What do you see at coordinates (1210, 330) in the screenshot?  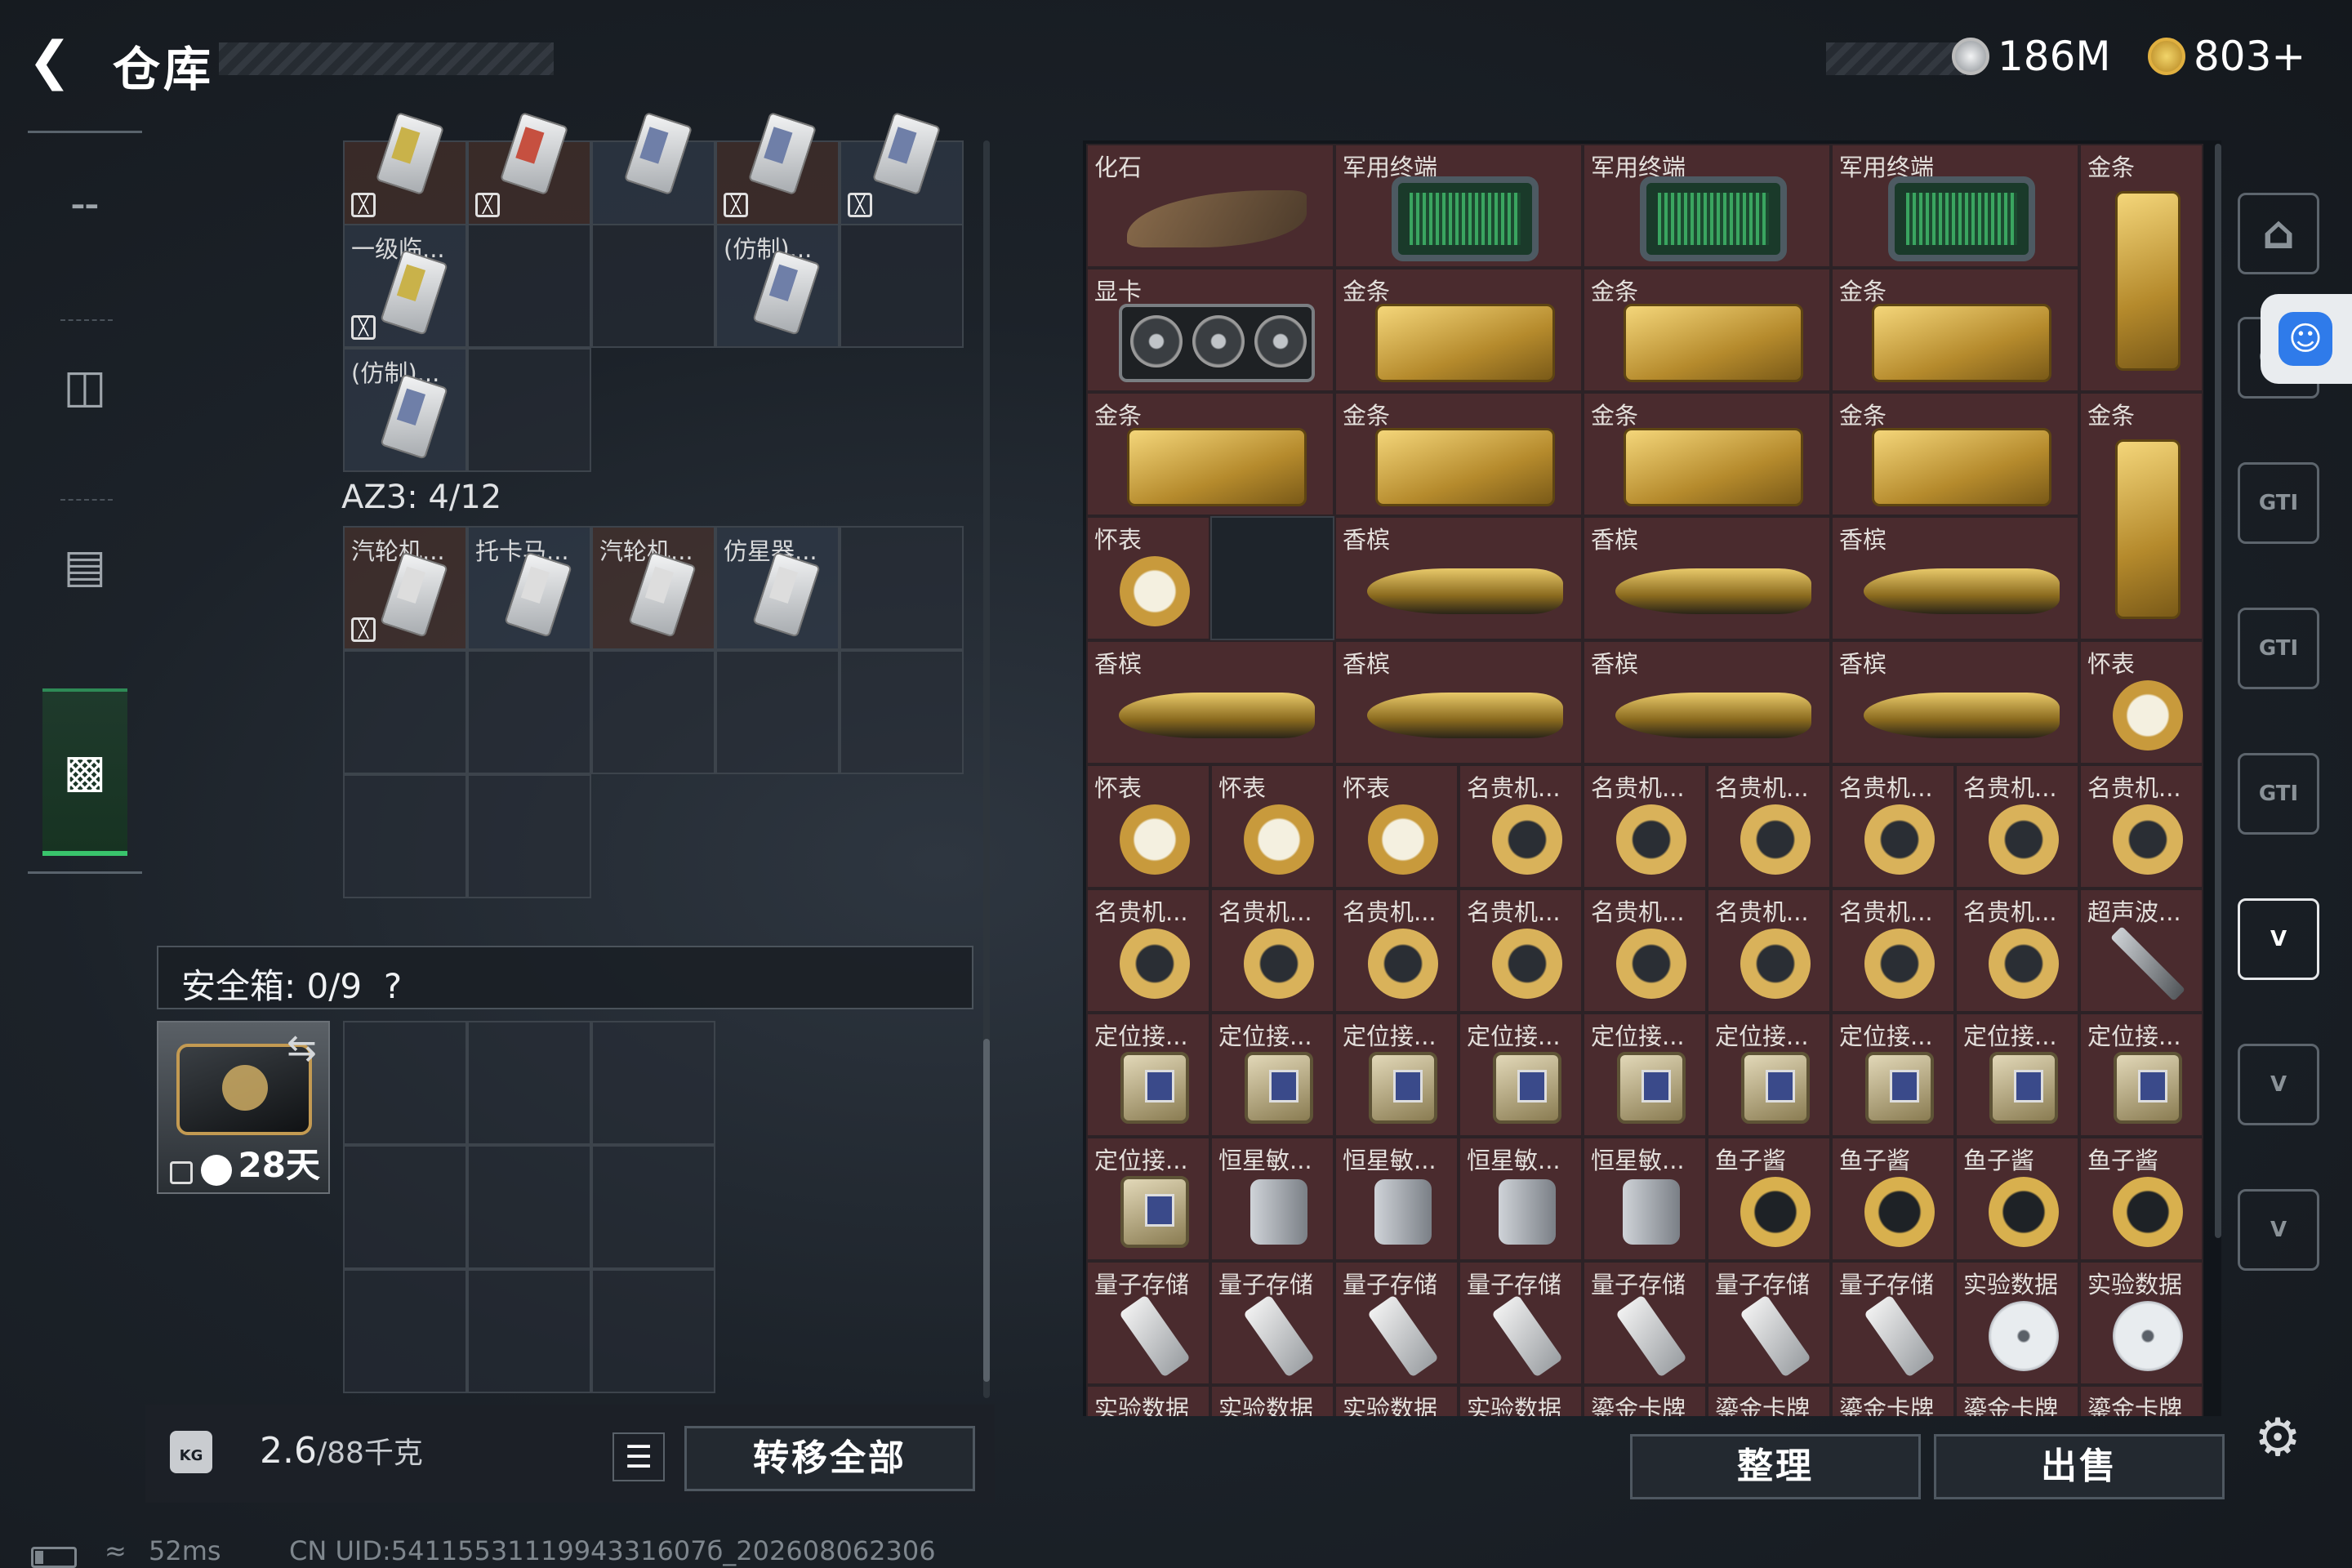 I see `storage-item: 显卡` at bounding box center [1210, 330].